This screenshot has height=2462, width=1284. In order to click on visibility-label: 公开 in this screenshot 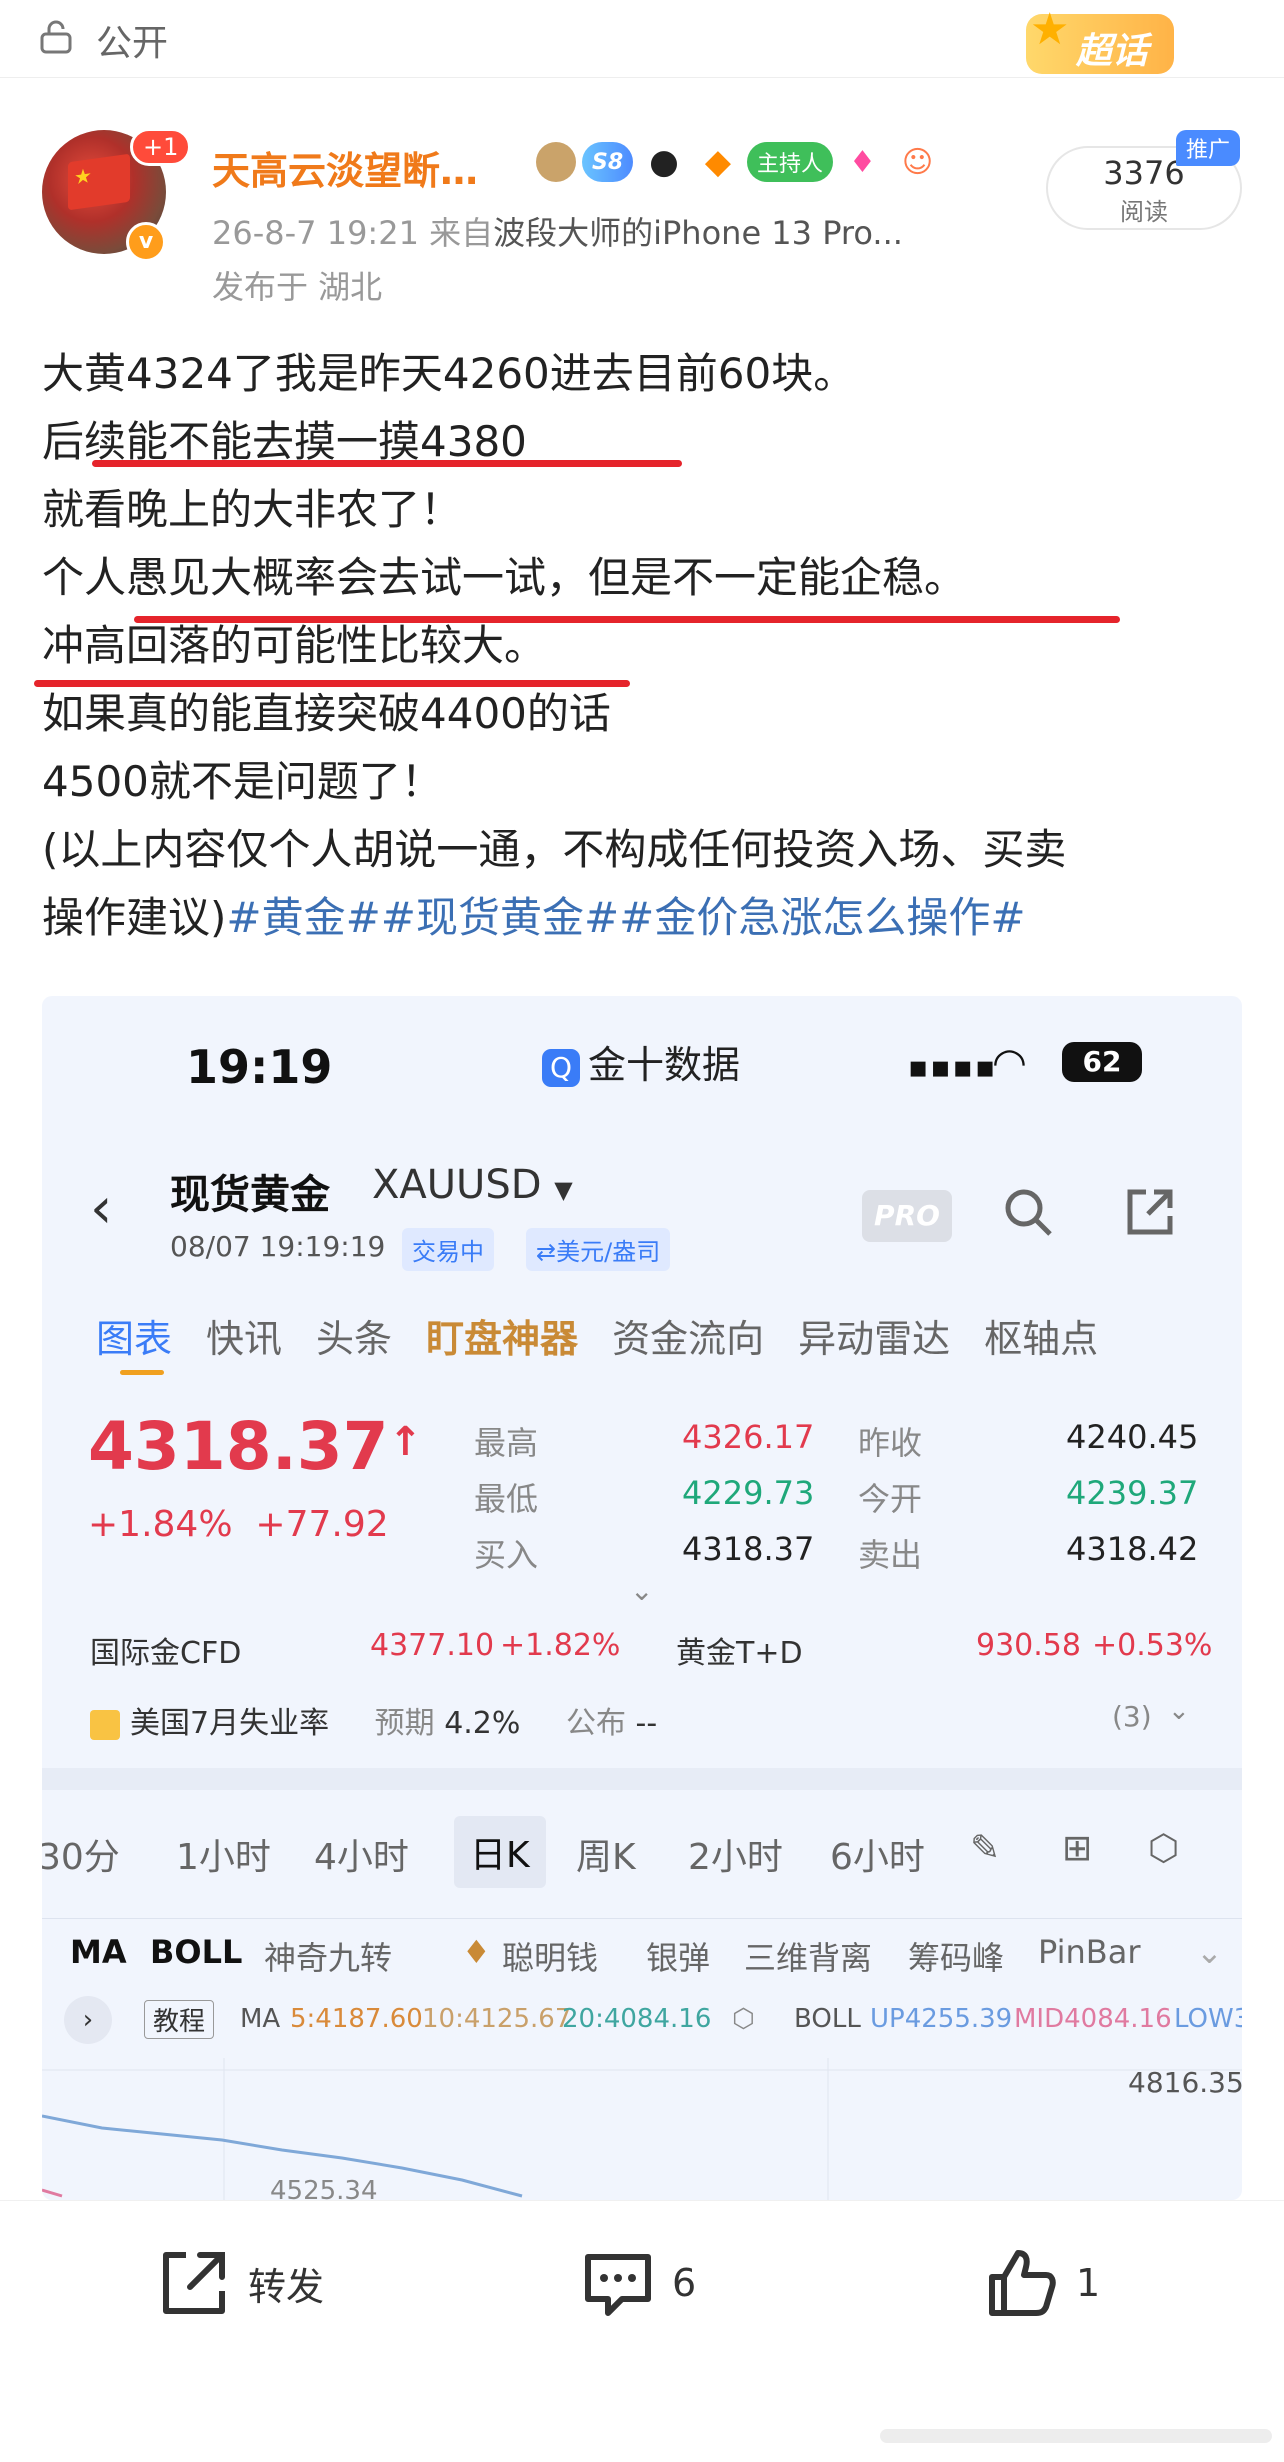, I will do `click(132, 43)`.